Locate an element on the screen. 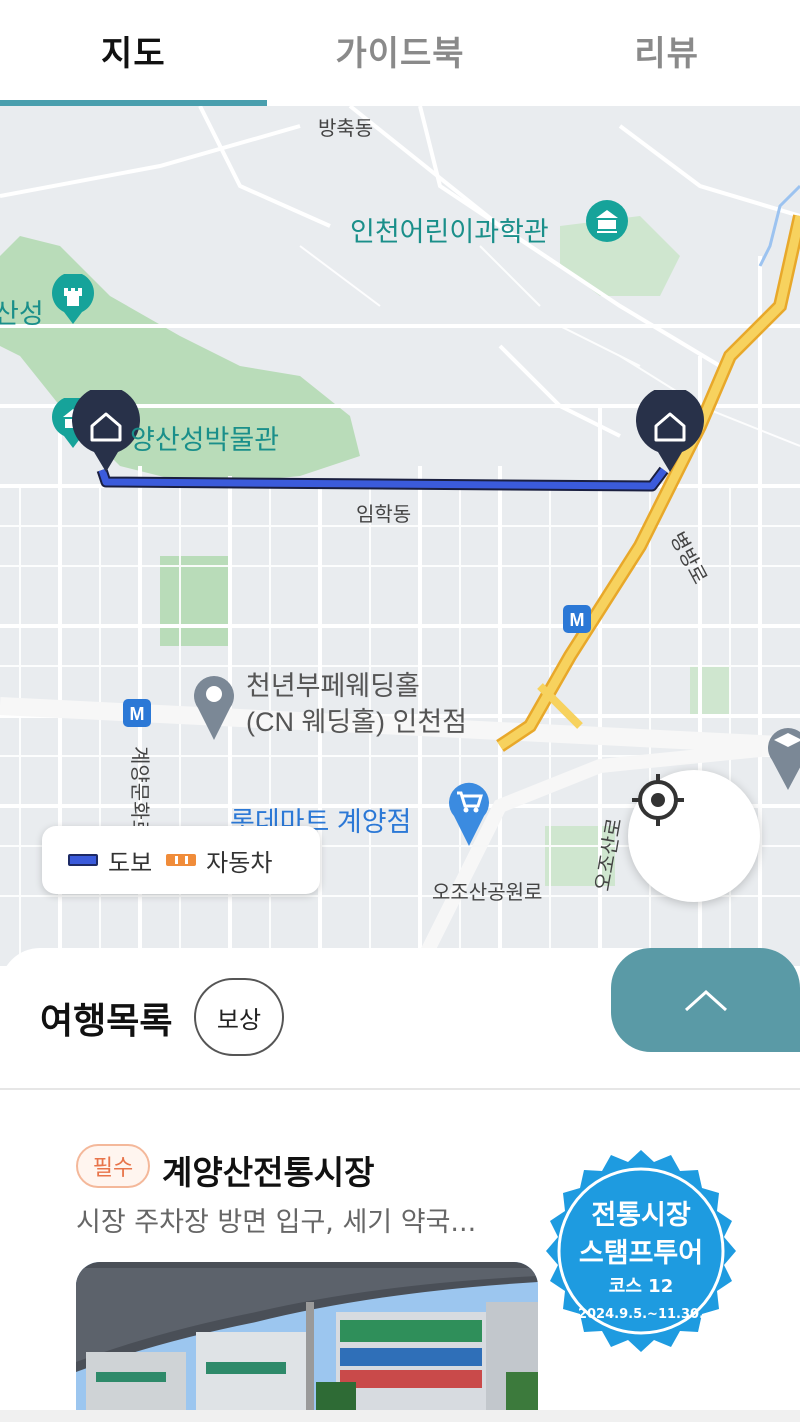 The width and height of the screenshot is (800, 1422). legend-walk: 도보 is located at coordinates (110, 860).